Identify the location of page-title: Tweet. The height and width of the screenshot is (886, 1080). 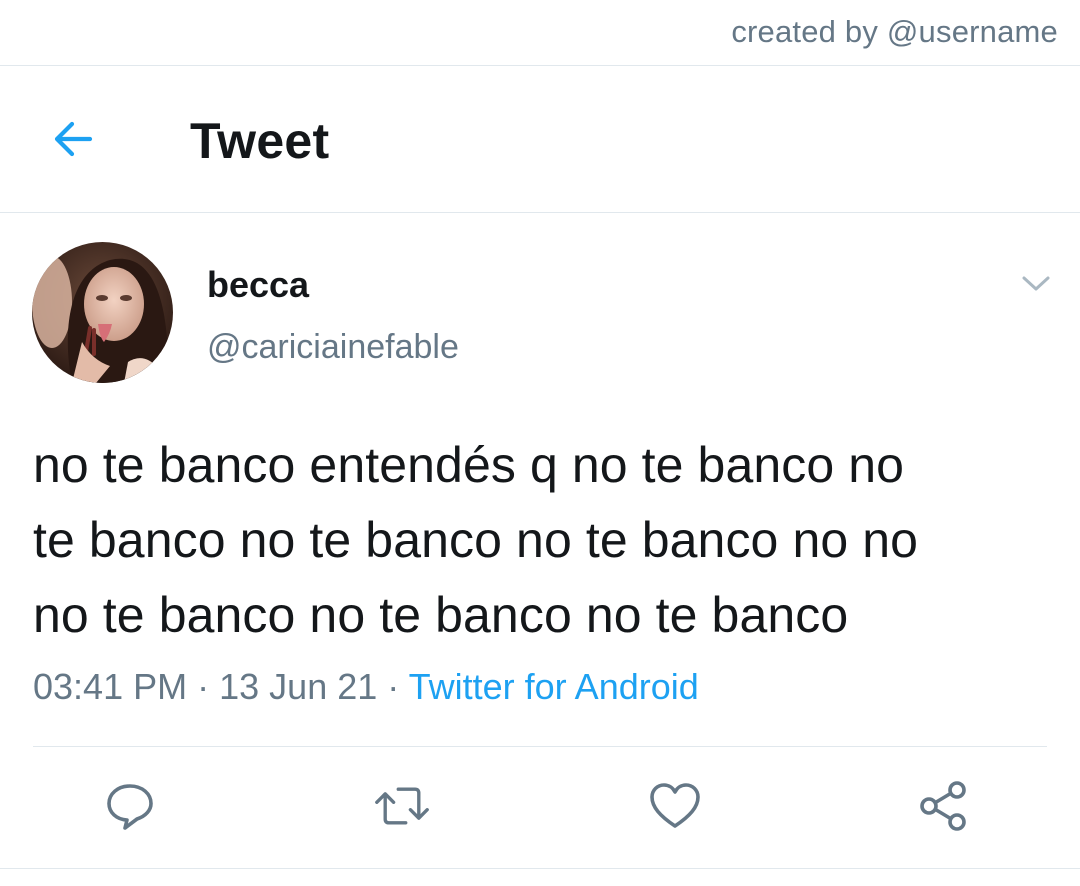
(260, 141).